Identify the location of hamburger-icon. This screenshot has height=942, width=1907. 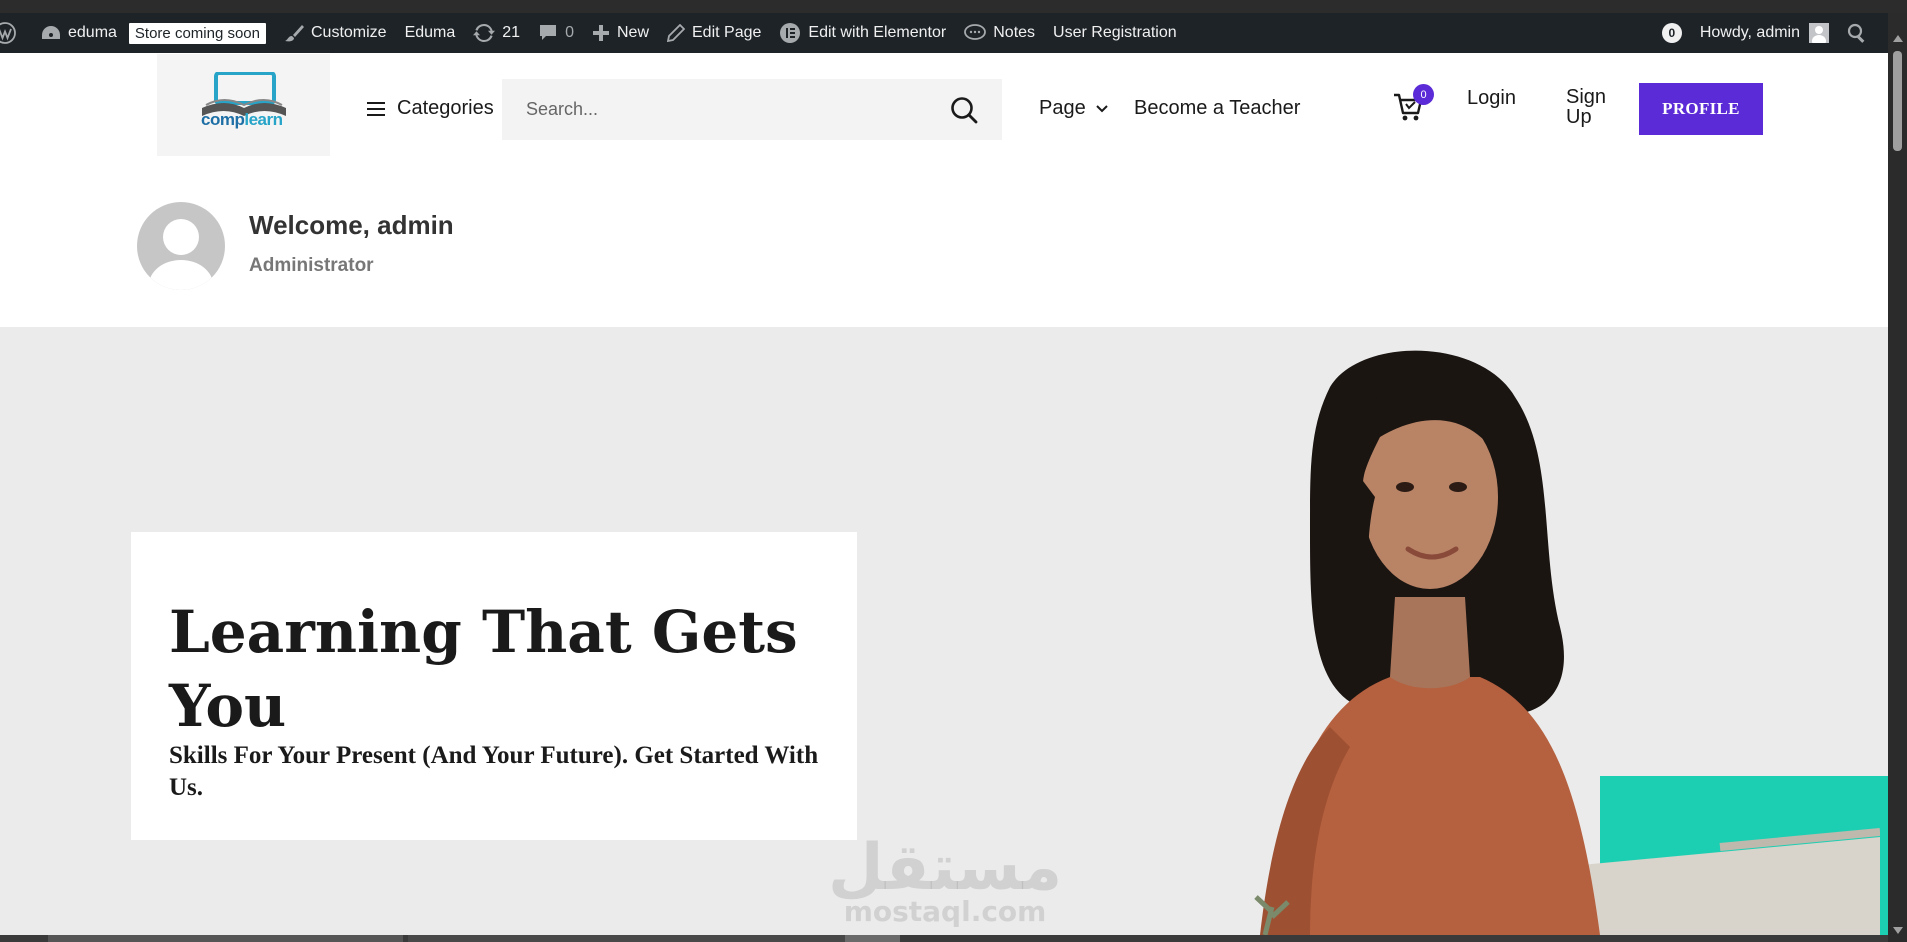
(376, 108).